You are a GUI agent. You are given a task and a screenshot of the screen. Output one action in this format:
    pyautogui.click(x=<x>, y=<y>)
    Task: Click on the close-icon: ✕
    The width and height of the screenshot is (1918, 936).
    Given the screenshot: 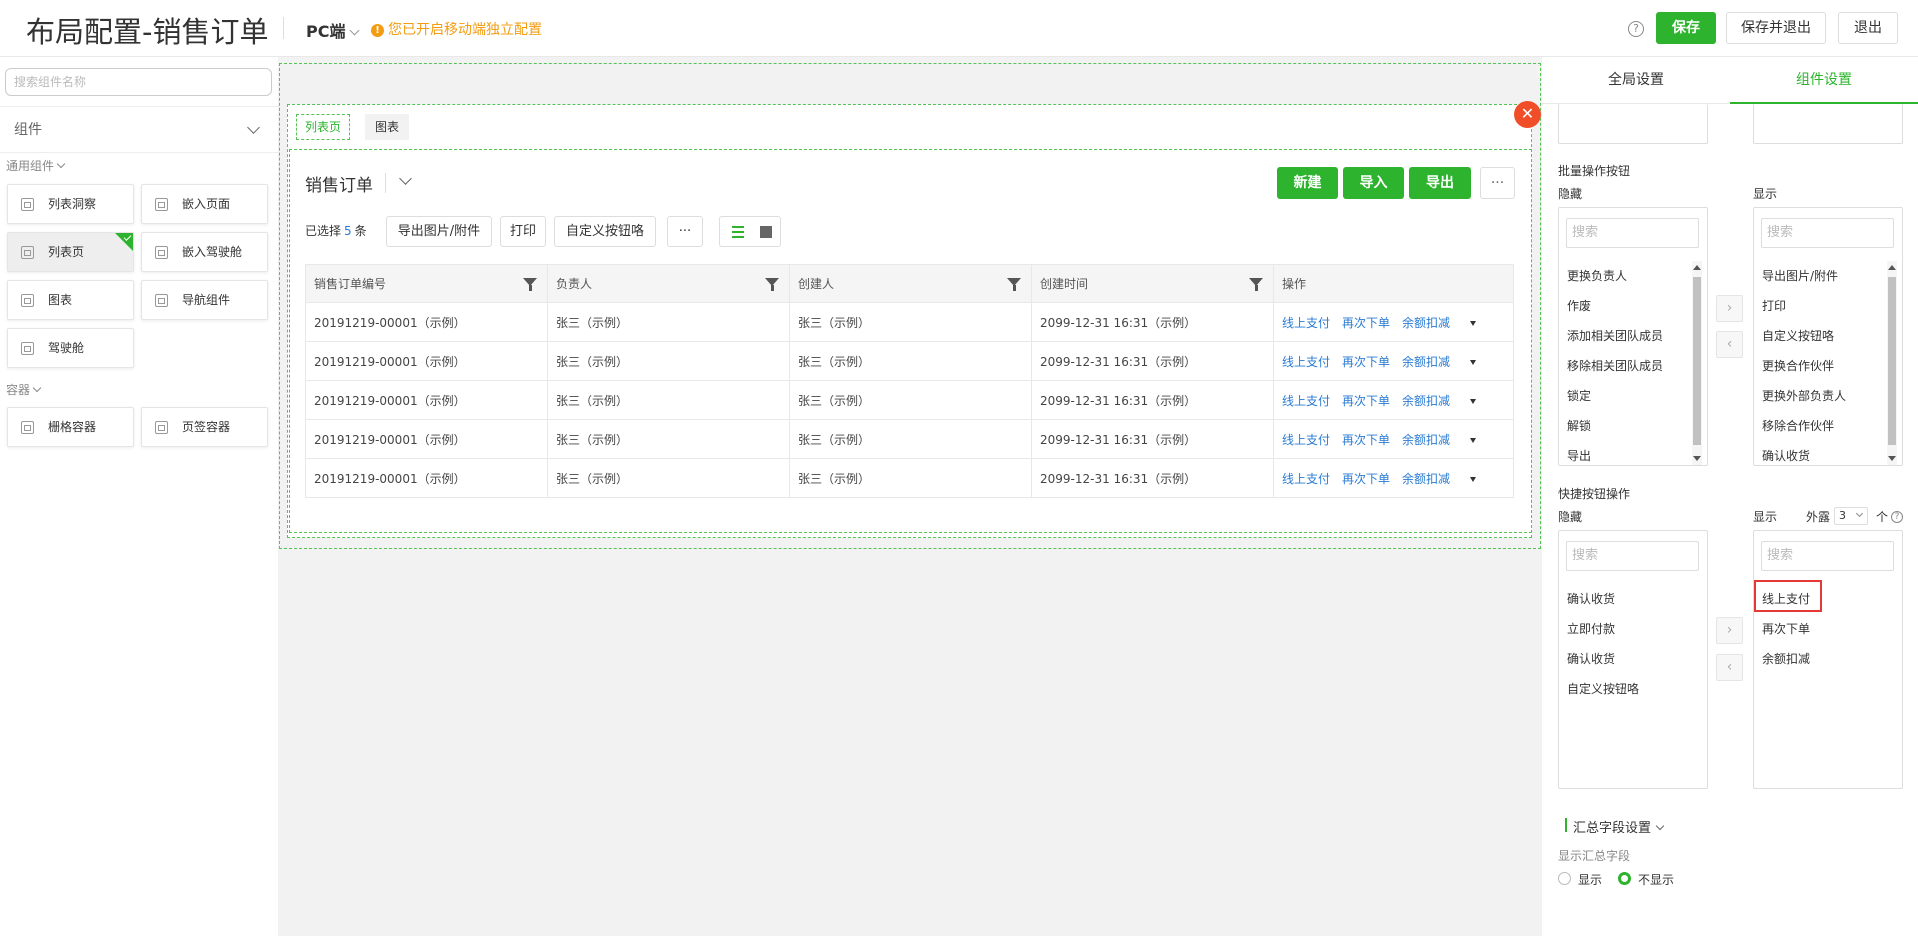 What is the action you would take?
    pyautogui.click(x=1527, y=114)
    